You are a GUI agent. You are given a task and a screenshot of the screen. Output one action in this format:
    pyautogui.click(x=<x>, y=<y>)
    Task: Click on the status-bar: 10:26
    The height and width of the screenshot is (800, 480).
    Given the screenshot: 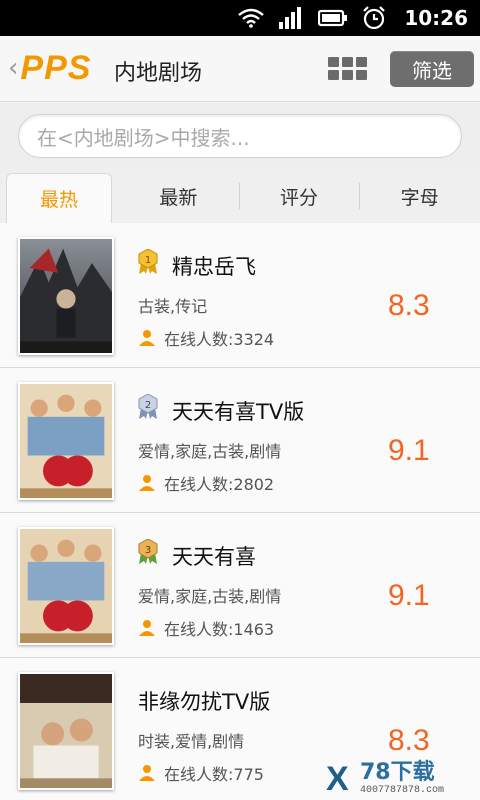 What is the action you would take?
    pyautogui.click(x=240, y=18)
    